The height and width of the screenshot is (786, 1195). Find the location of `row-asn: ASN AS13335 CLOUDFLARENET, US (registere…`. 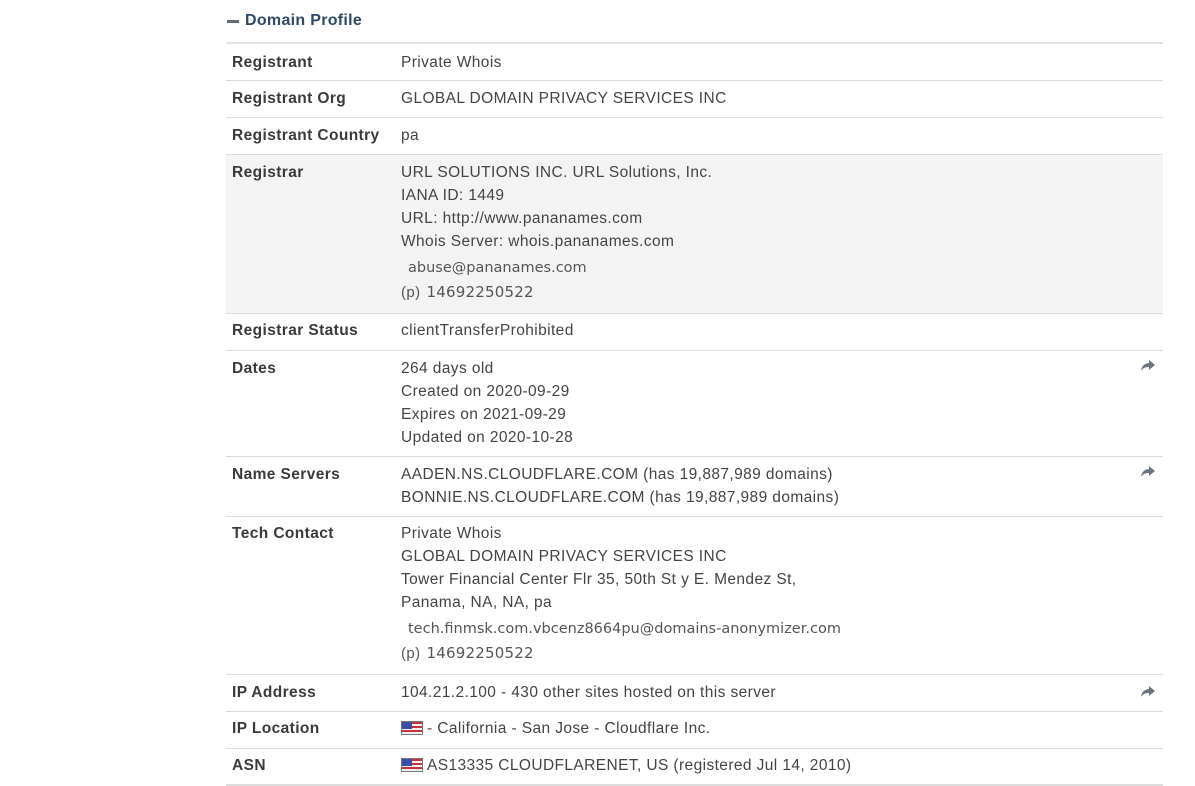

row-asn: ASN AS13335 CLOUDFLARENET, US (registere… is located at coordinates (694, 767).